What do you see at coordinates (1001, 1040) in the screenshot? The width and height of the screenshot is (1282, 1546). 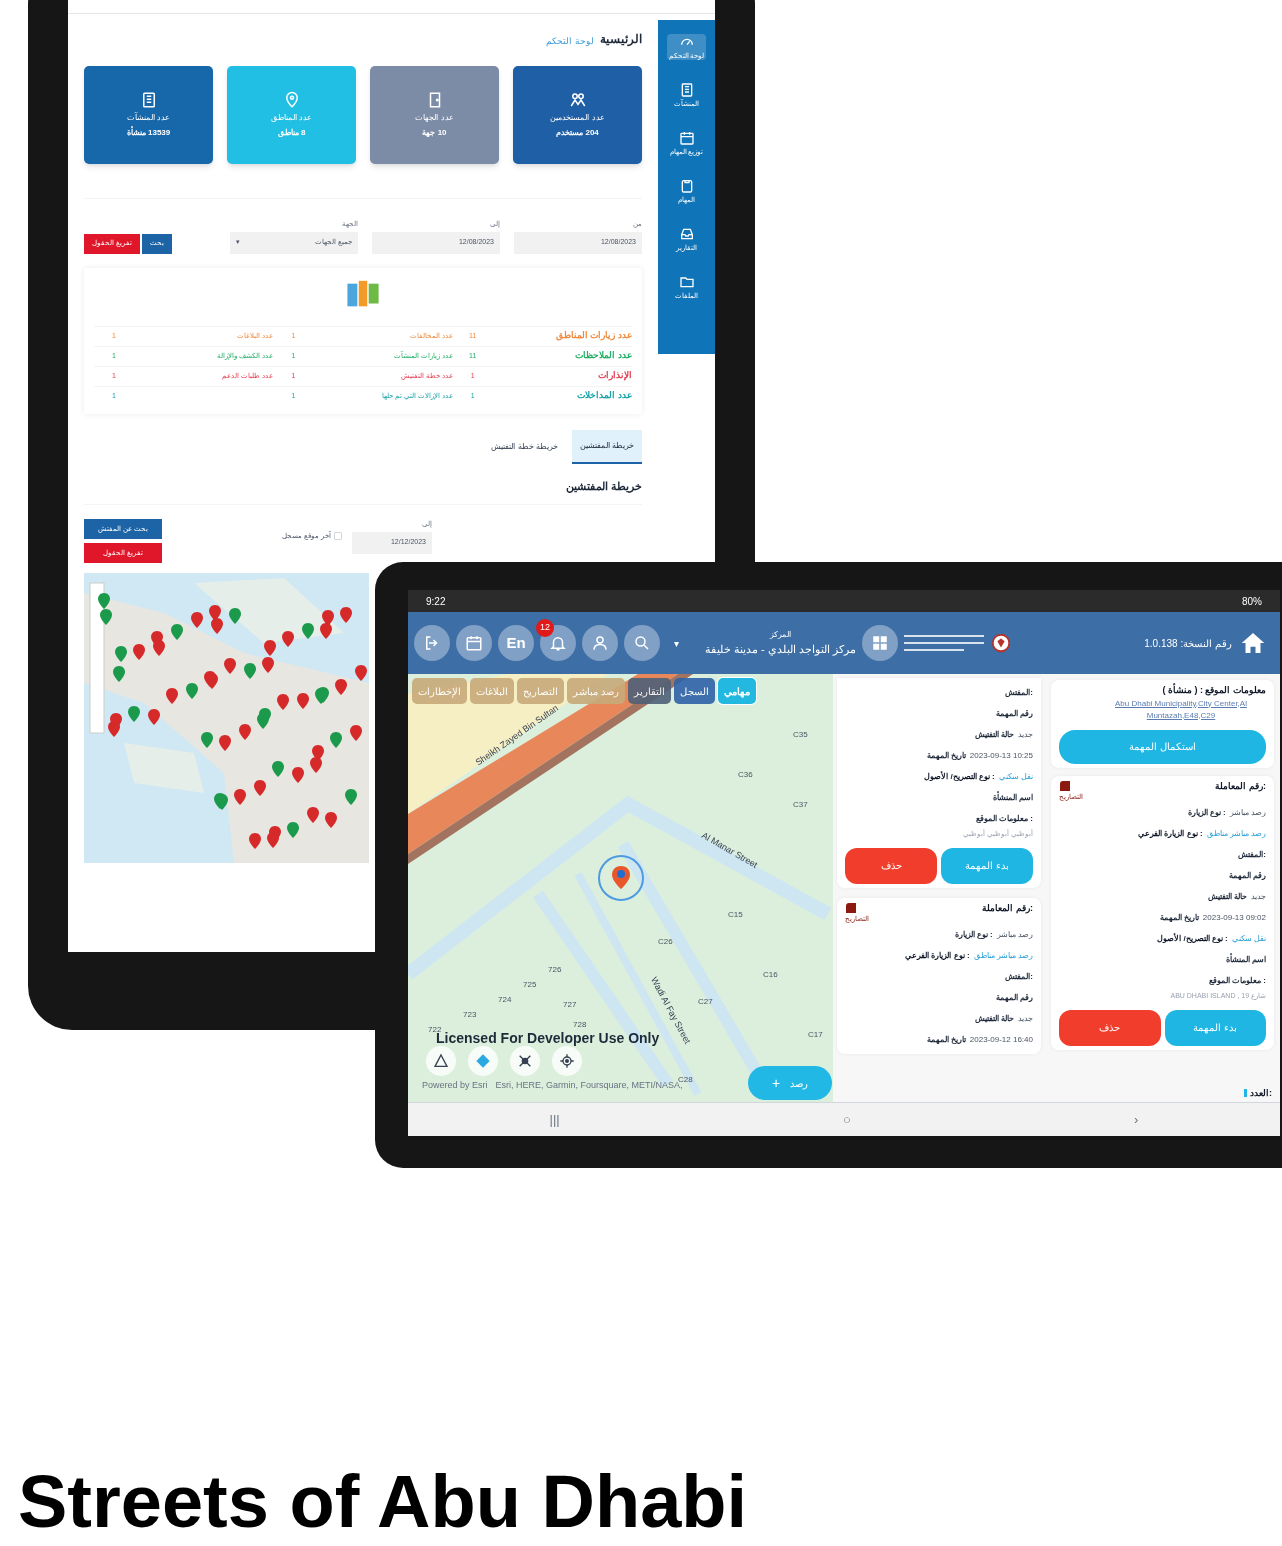 I see `field-value: 2023-09-12 16:40` at bounding box center [1001, 1040].